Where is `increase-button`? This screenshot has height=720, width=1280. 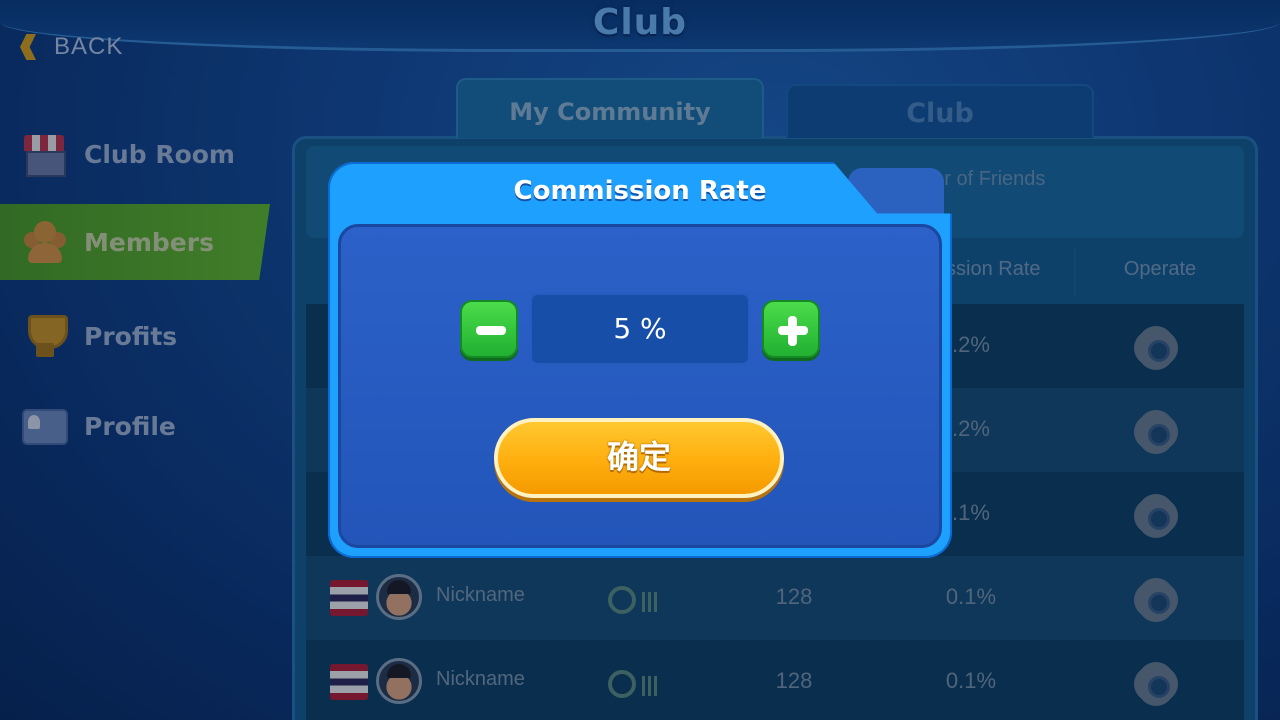 increase-button is located at coordinates (791, 329).